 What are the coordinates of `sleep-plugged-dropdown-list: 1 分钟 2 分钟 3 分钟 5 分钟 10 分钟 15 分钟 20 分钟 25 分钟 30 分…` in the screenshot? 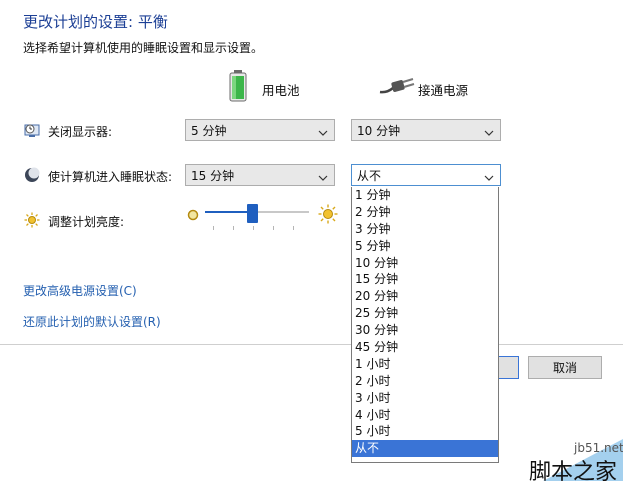 It's located at (425, 325).